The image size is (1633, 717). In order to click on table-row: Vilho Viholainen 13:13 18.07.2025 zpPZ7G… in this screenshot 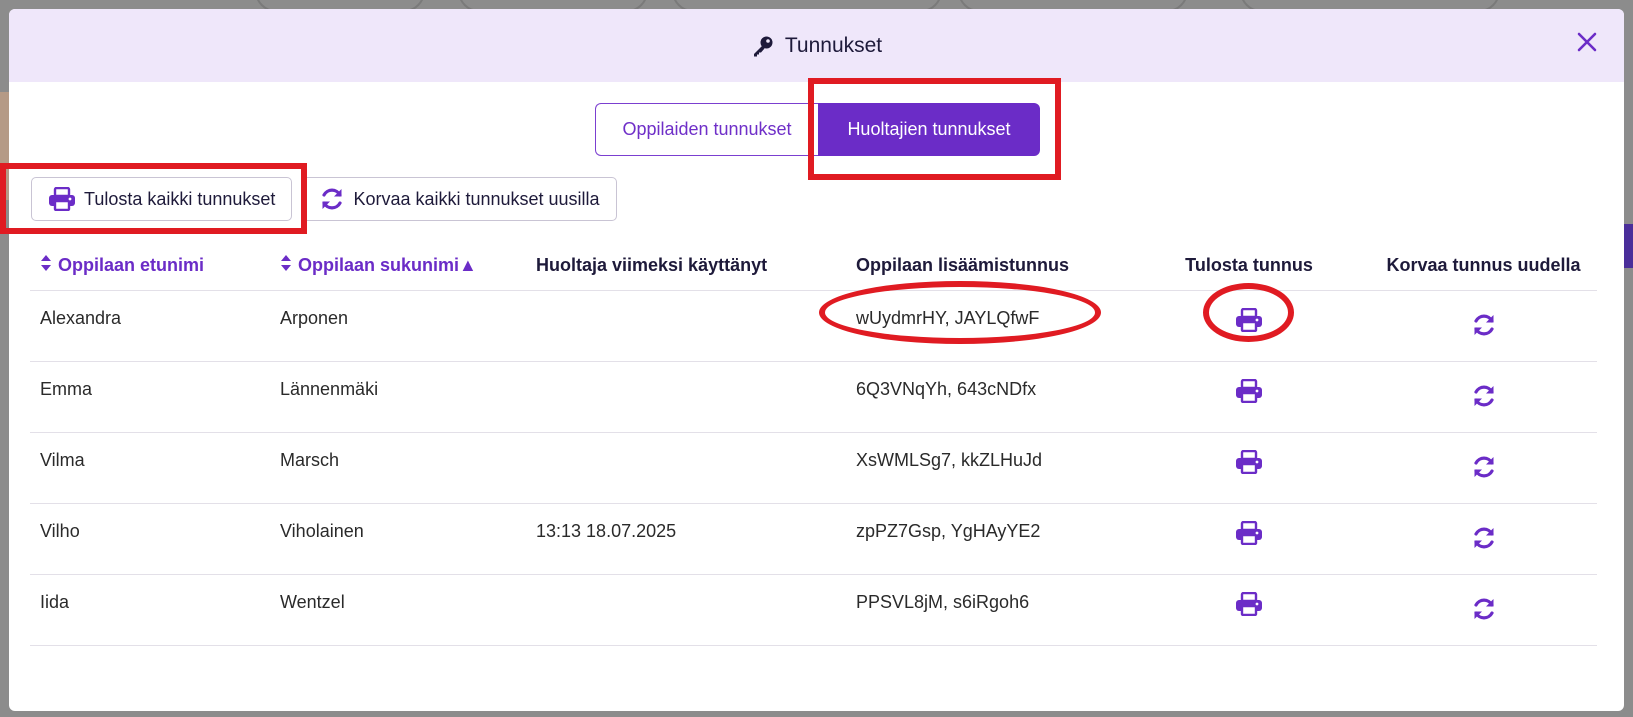, I will do `click(813, 539)`.